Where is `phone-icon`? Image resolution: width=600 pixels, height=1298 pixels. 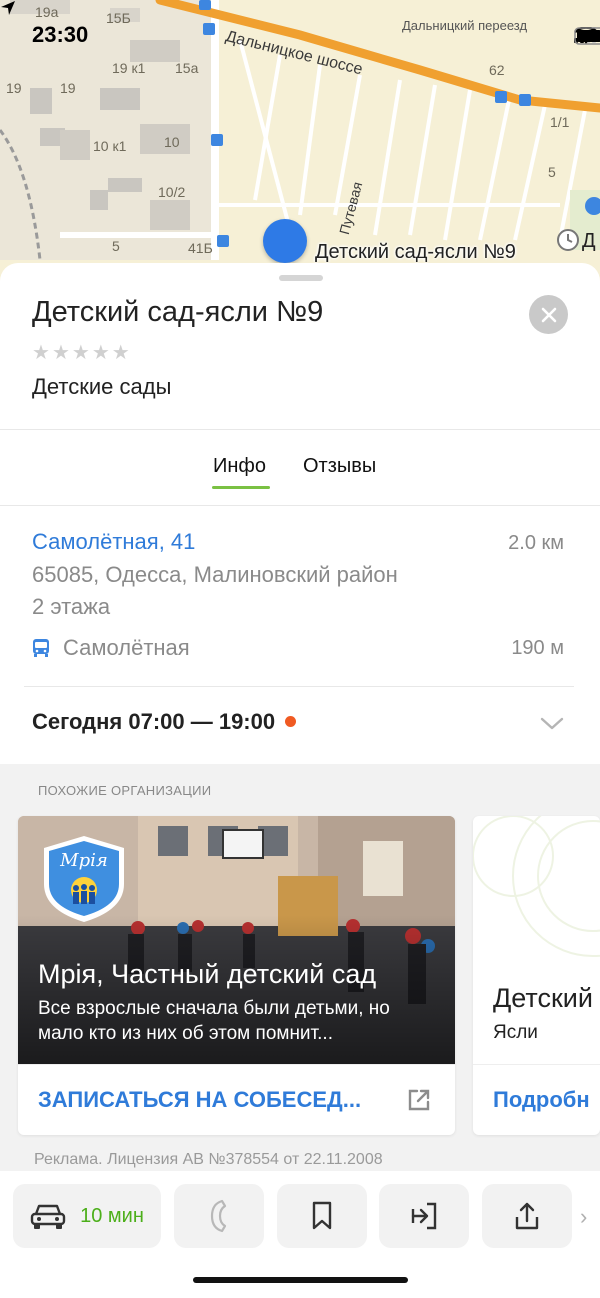 phone-icon is located at coordinates (218, 1216).